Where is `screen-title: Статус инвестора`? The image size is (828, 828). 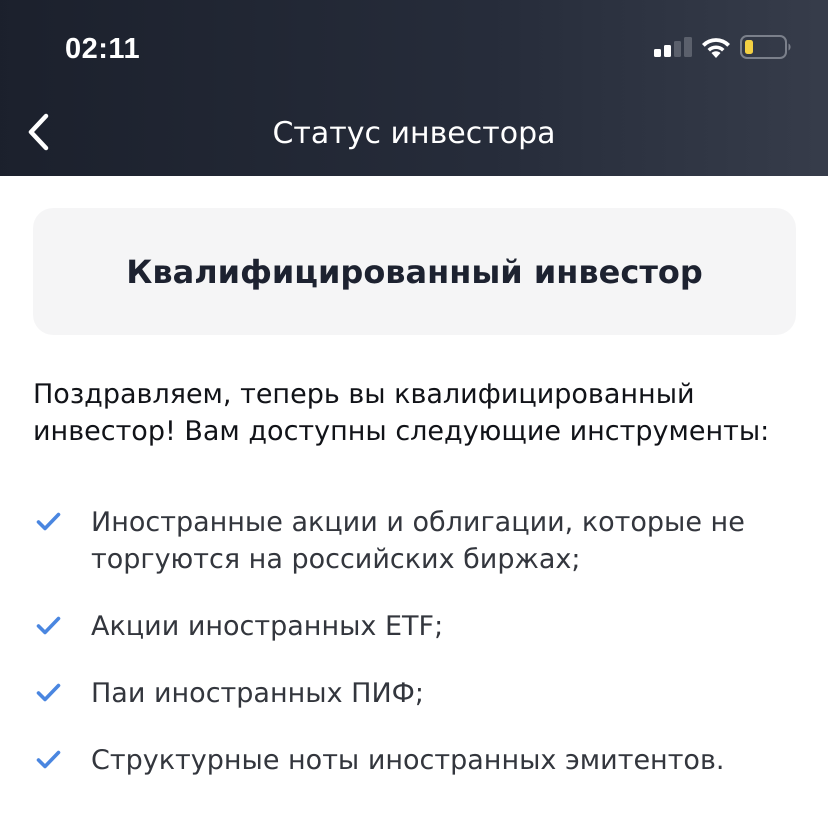 screen-title: Статус инвестора is located at coordinates (414, 133).